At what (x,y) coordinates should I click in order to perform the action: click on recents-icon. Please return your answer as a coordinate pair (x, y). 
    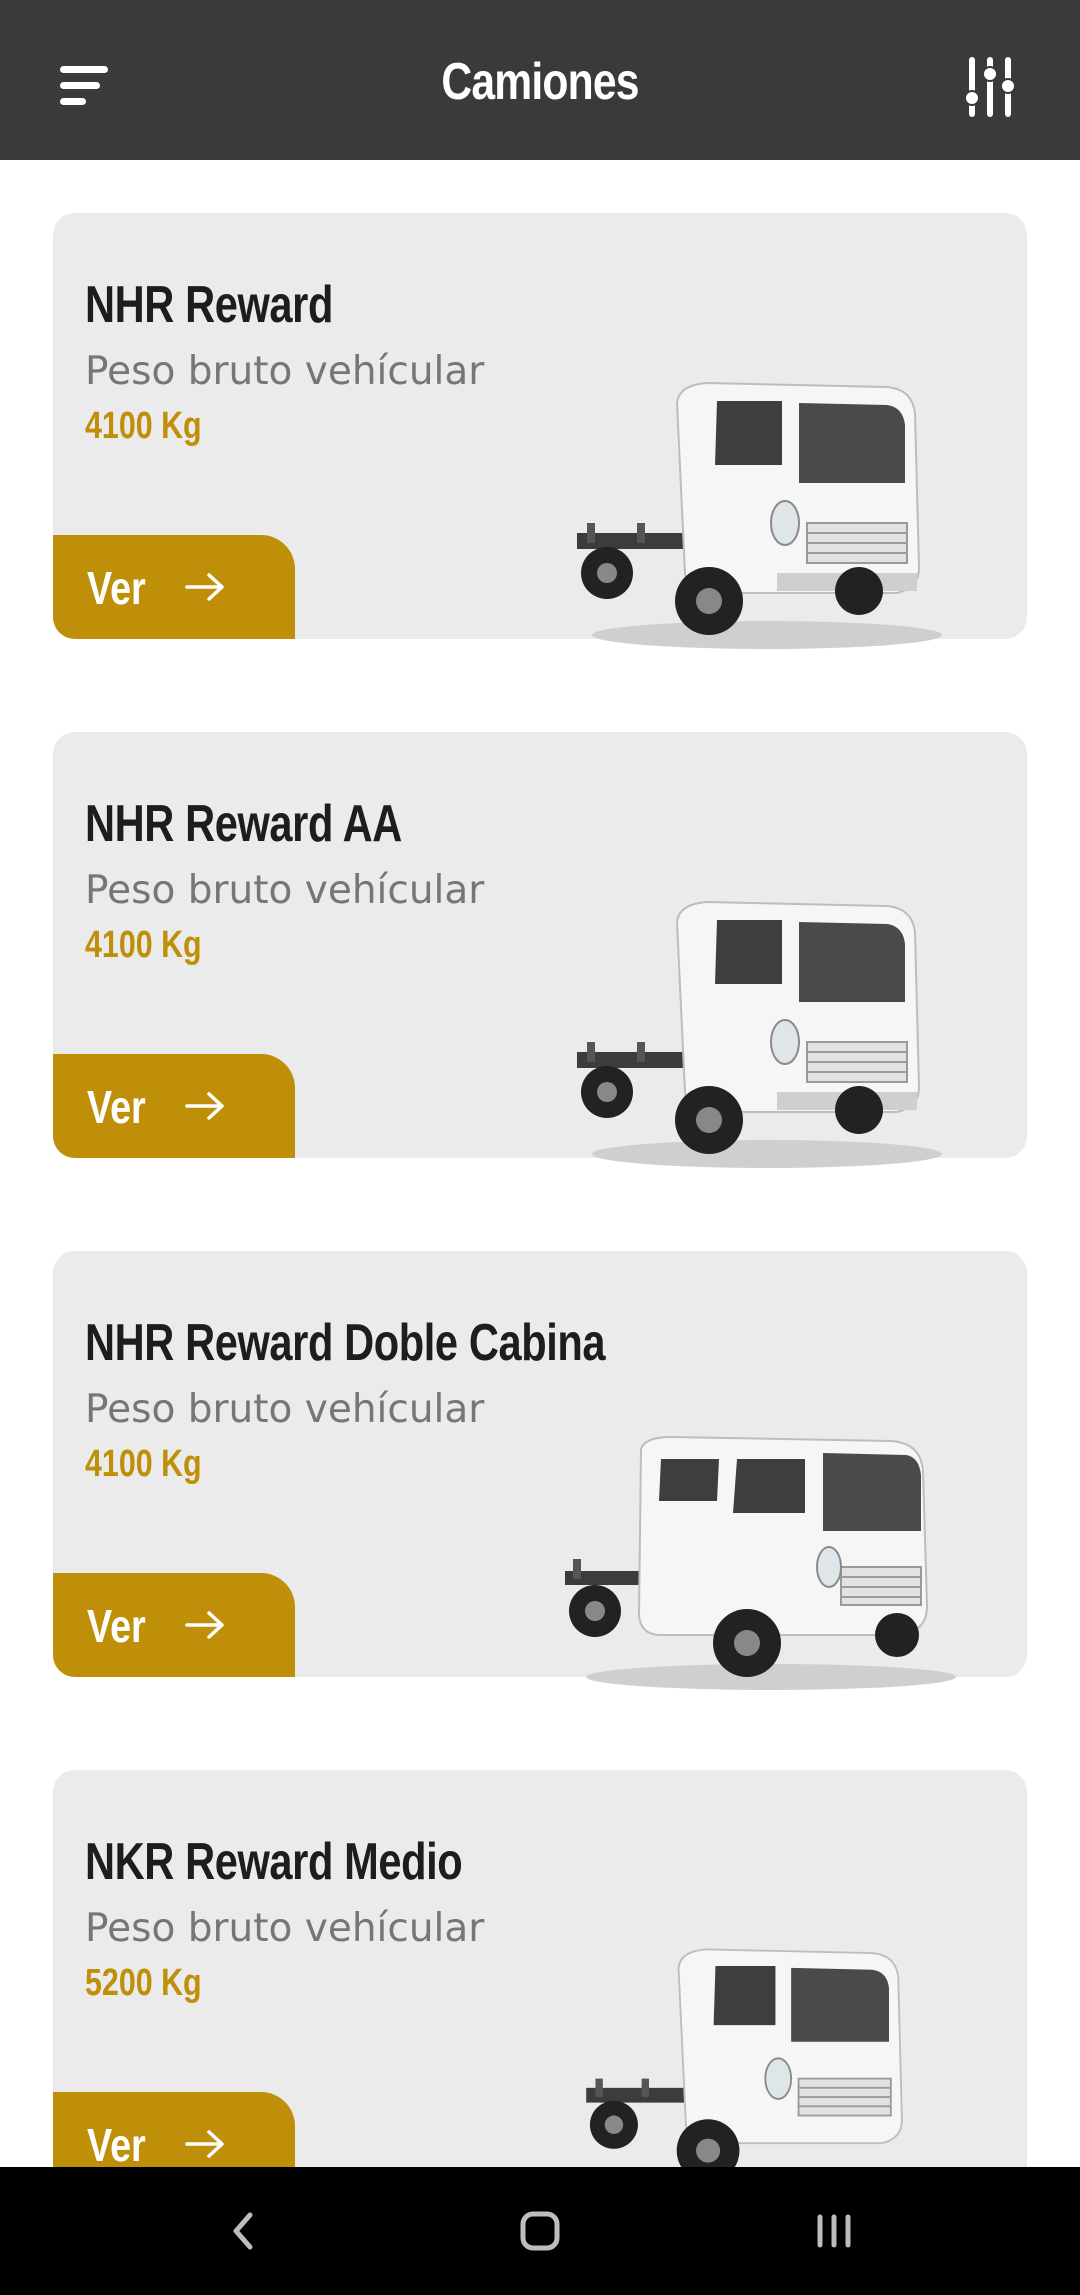
    Looking at the image, I should click on (834, 2231).